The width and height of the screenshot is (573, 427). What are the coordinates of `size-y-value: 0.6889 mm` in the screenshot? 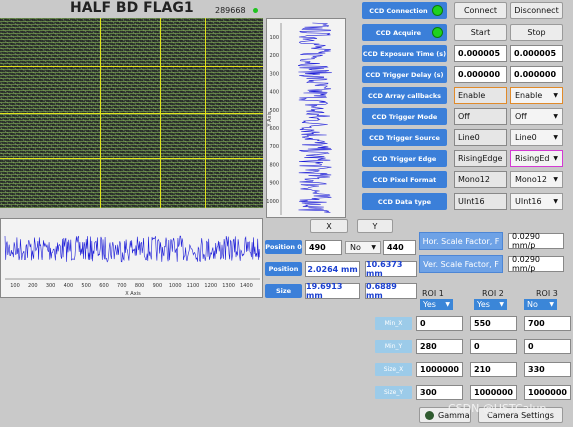 It's located at (391, 291).